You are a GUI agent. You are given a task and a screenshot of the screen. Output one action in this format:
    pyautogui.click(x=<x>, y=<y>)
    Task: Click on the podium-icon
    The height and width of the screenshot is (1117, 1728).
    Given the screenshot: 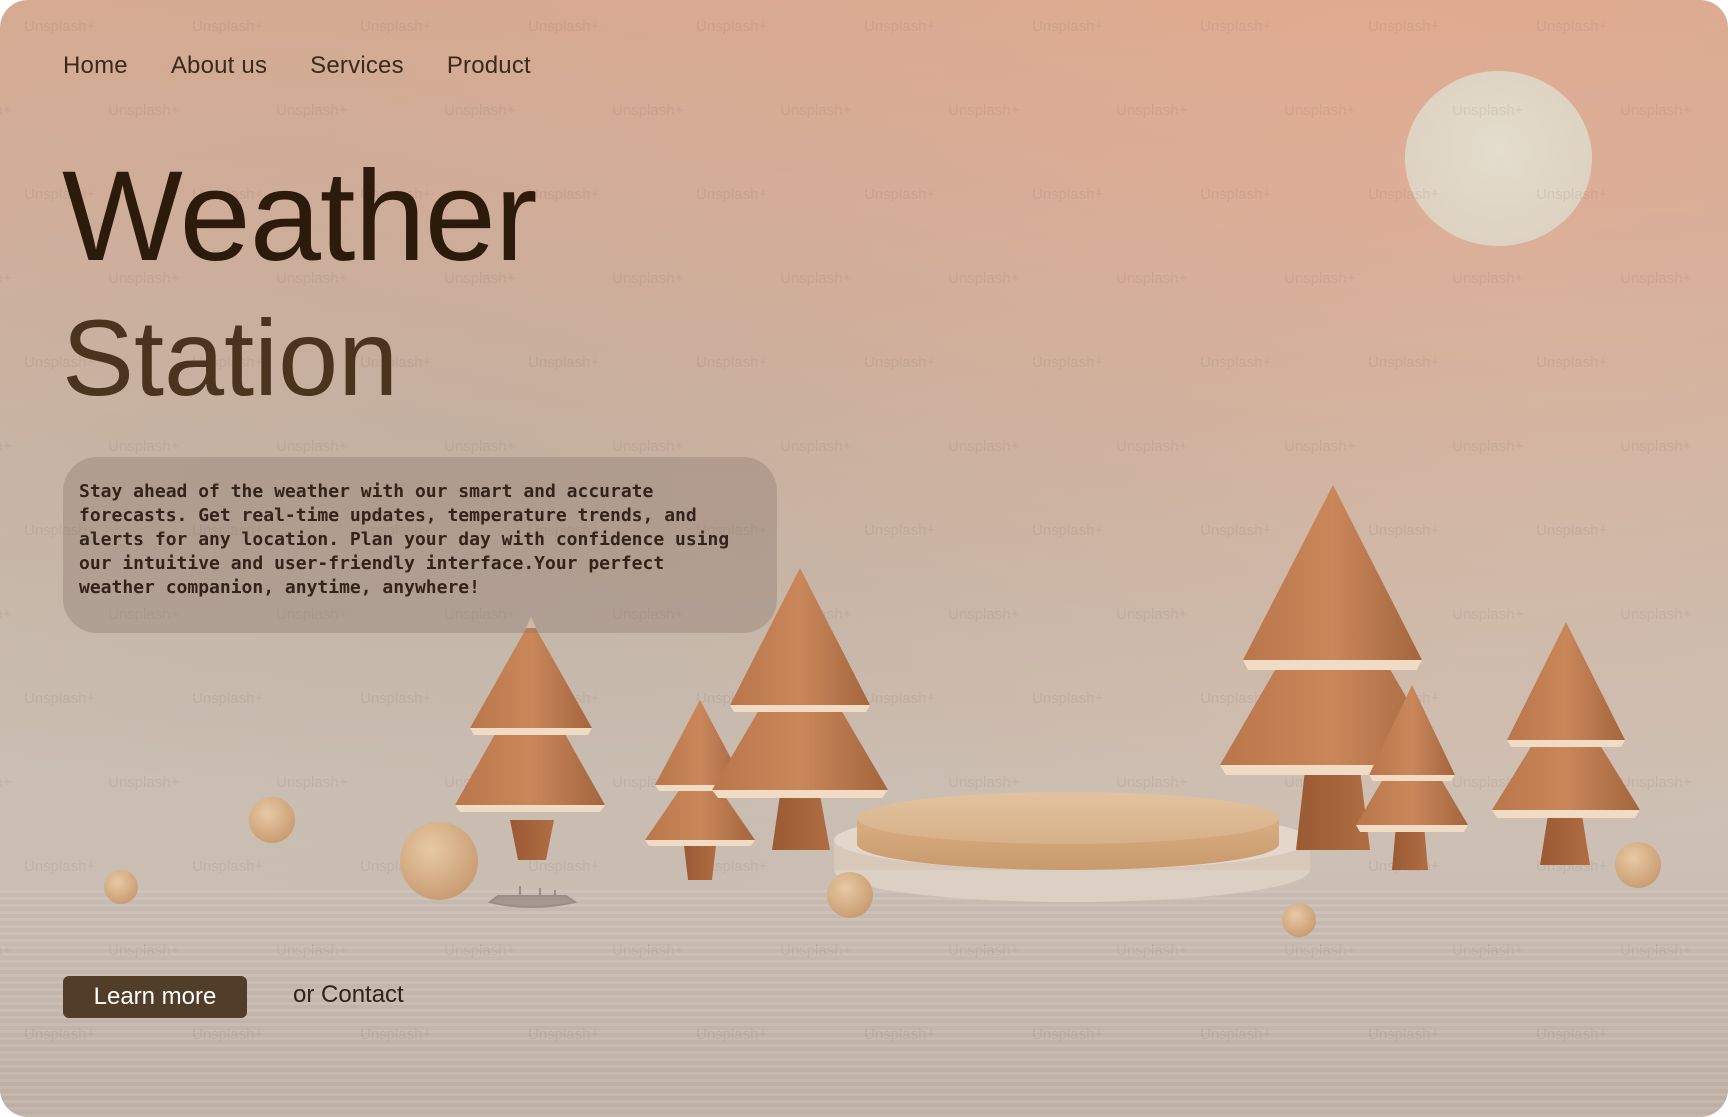 What is the action you would take?
    pyautogui.click(x=1072, y=847)
    